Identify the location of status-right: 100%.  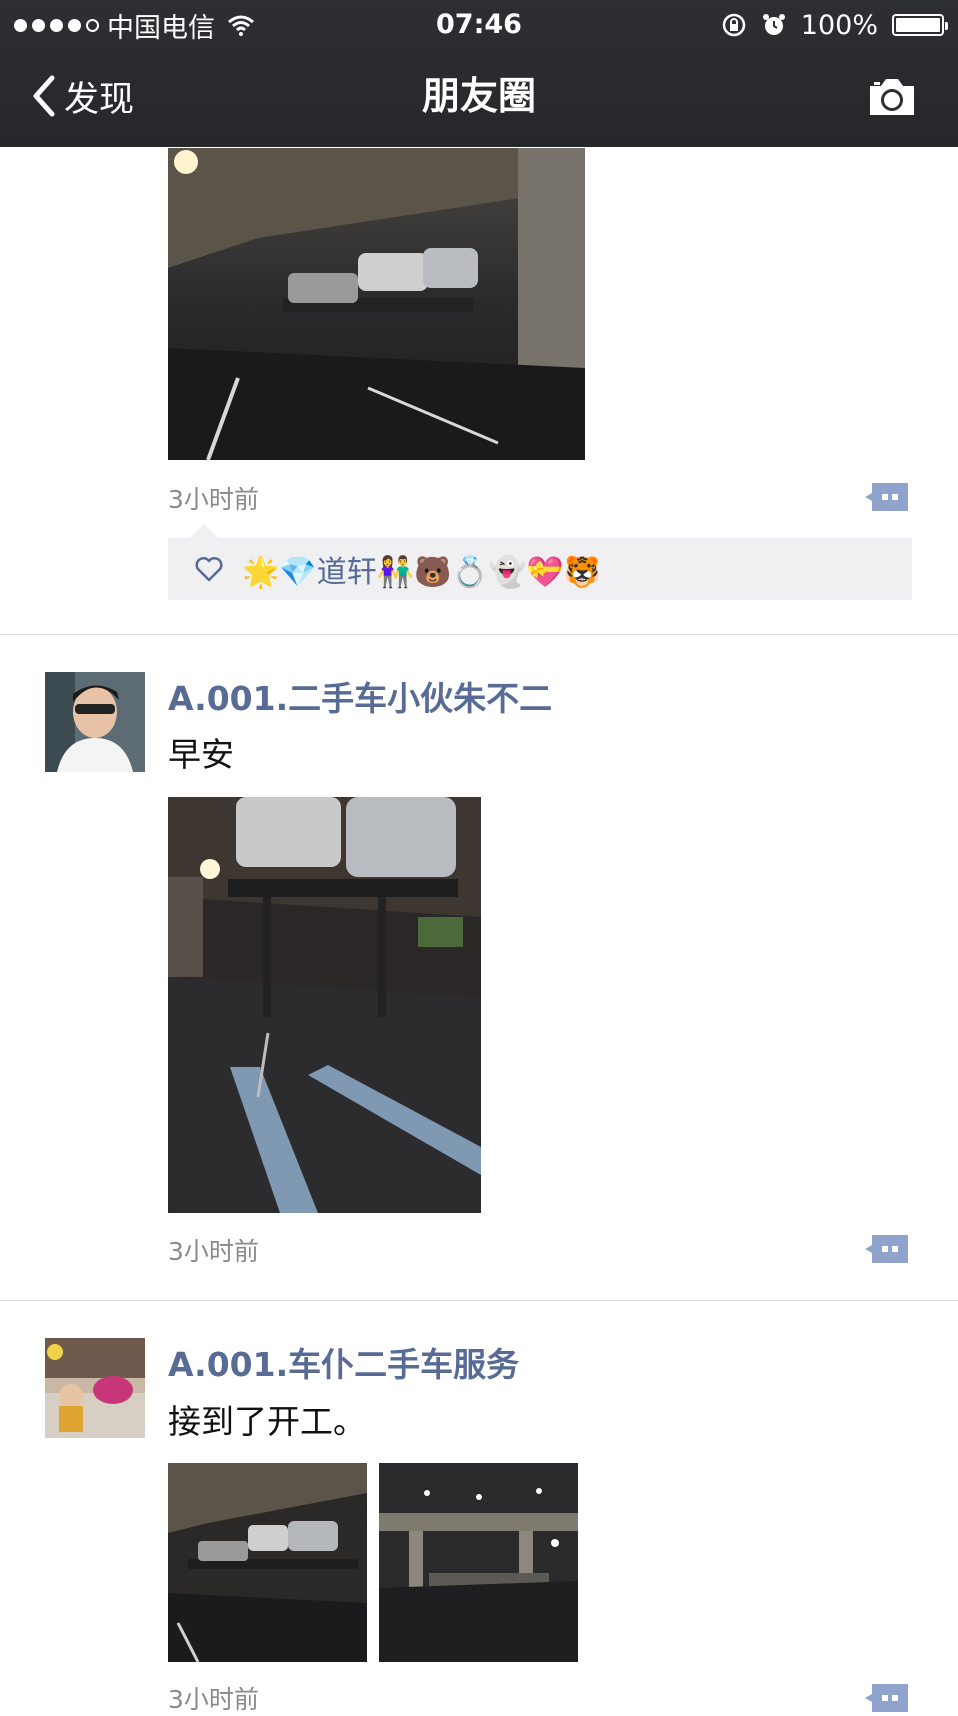
(834, 25).